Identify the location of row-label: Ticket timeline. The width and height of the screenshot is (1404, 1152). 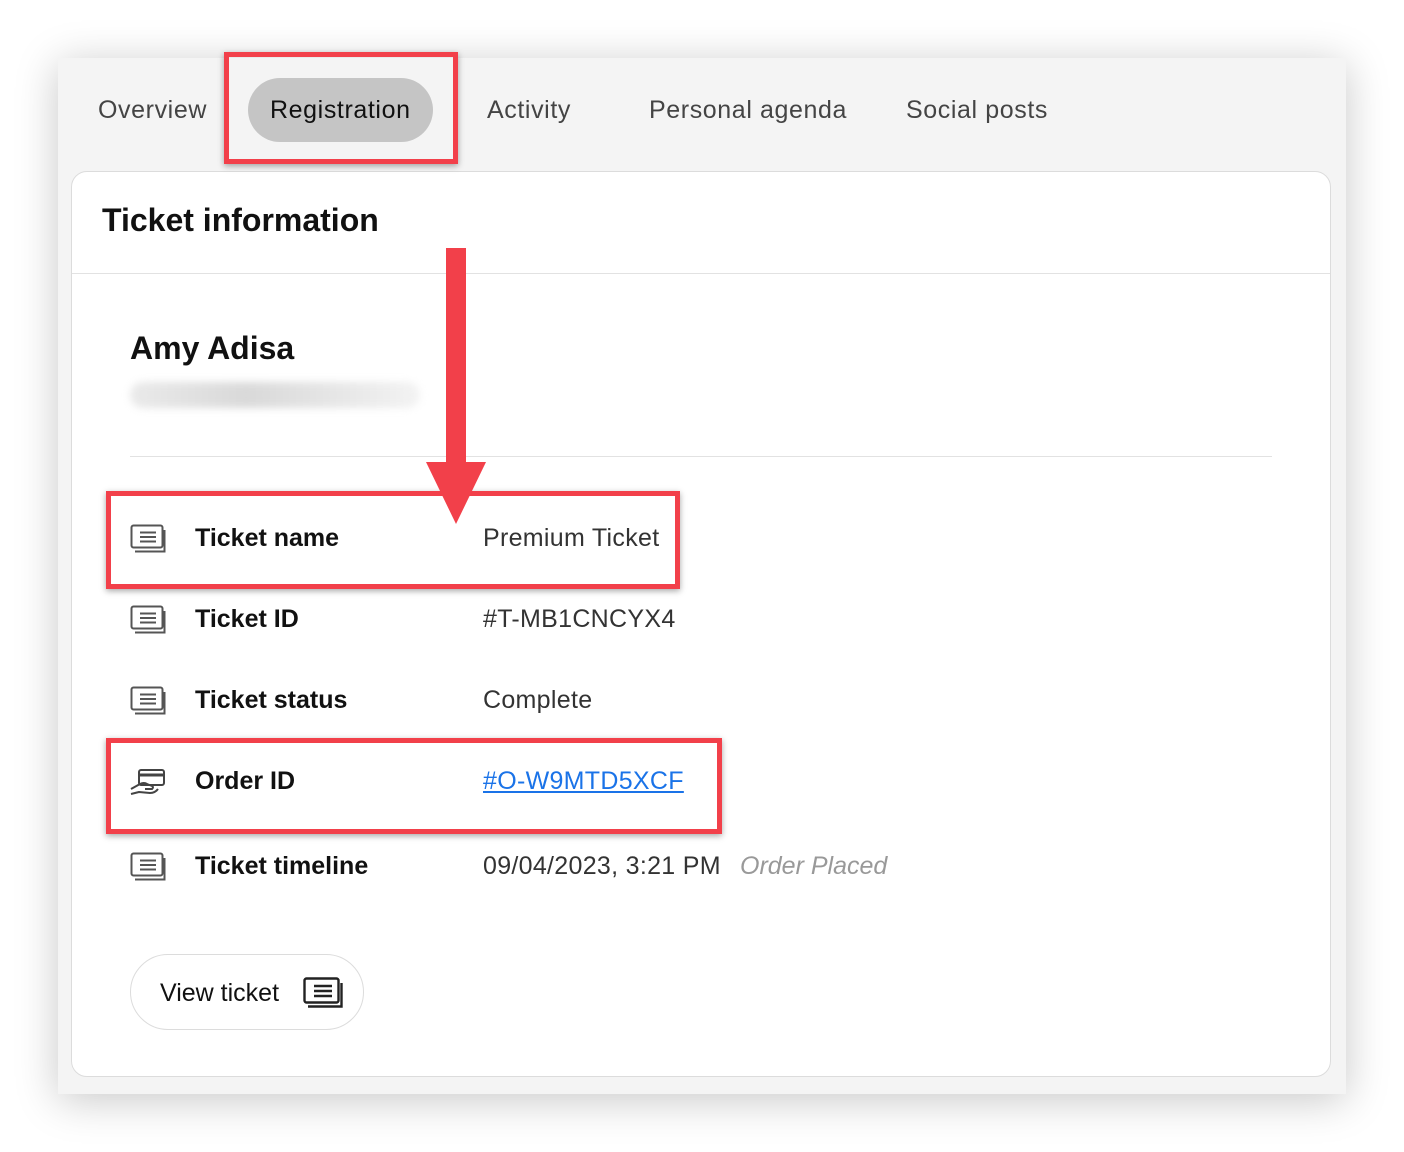
(282, 866).